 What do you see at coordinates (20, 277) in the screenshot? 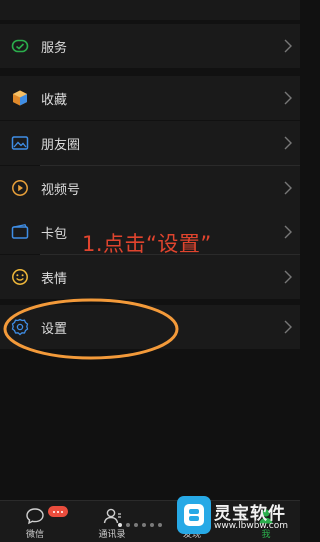
I see `emoji-smile-icon` at bounding box center [20, 277].